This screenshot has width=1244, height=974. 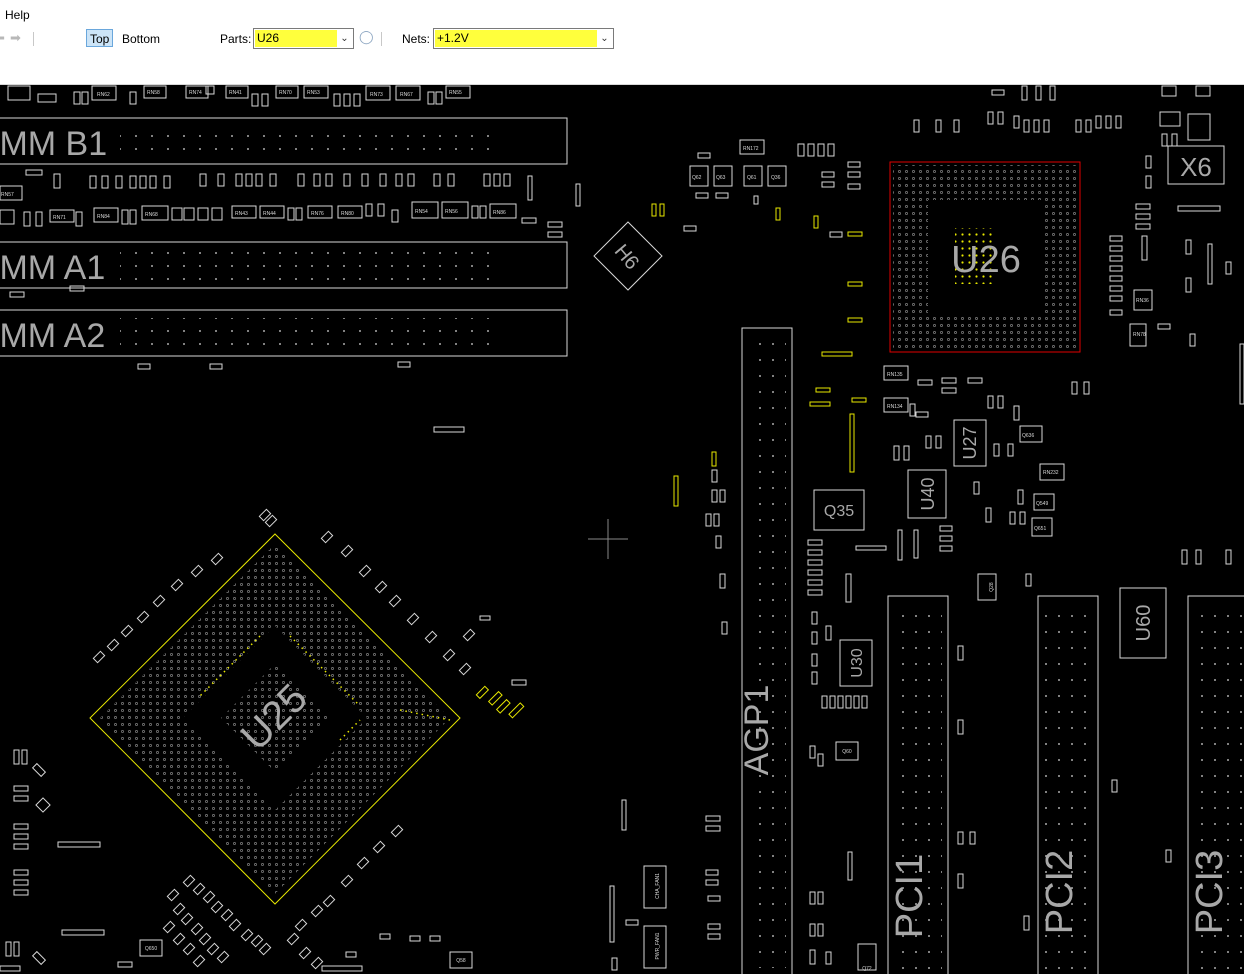 I want to click on svg-text: RN44, so click(x=269, y=214).